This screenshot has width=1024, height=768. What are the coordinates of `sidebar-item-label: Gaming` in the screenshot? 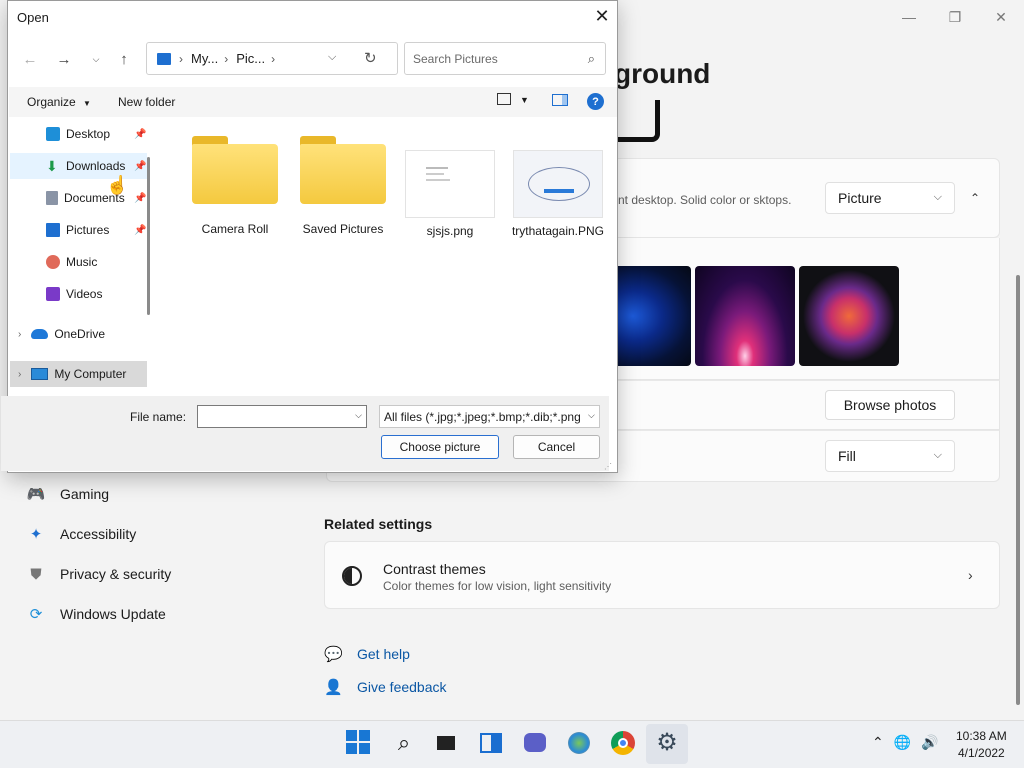 It's located at (85, 494).